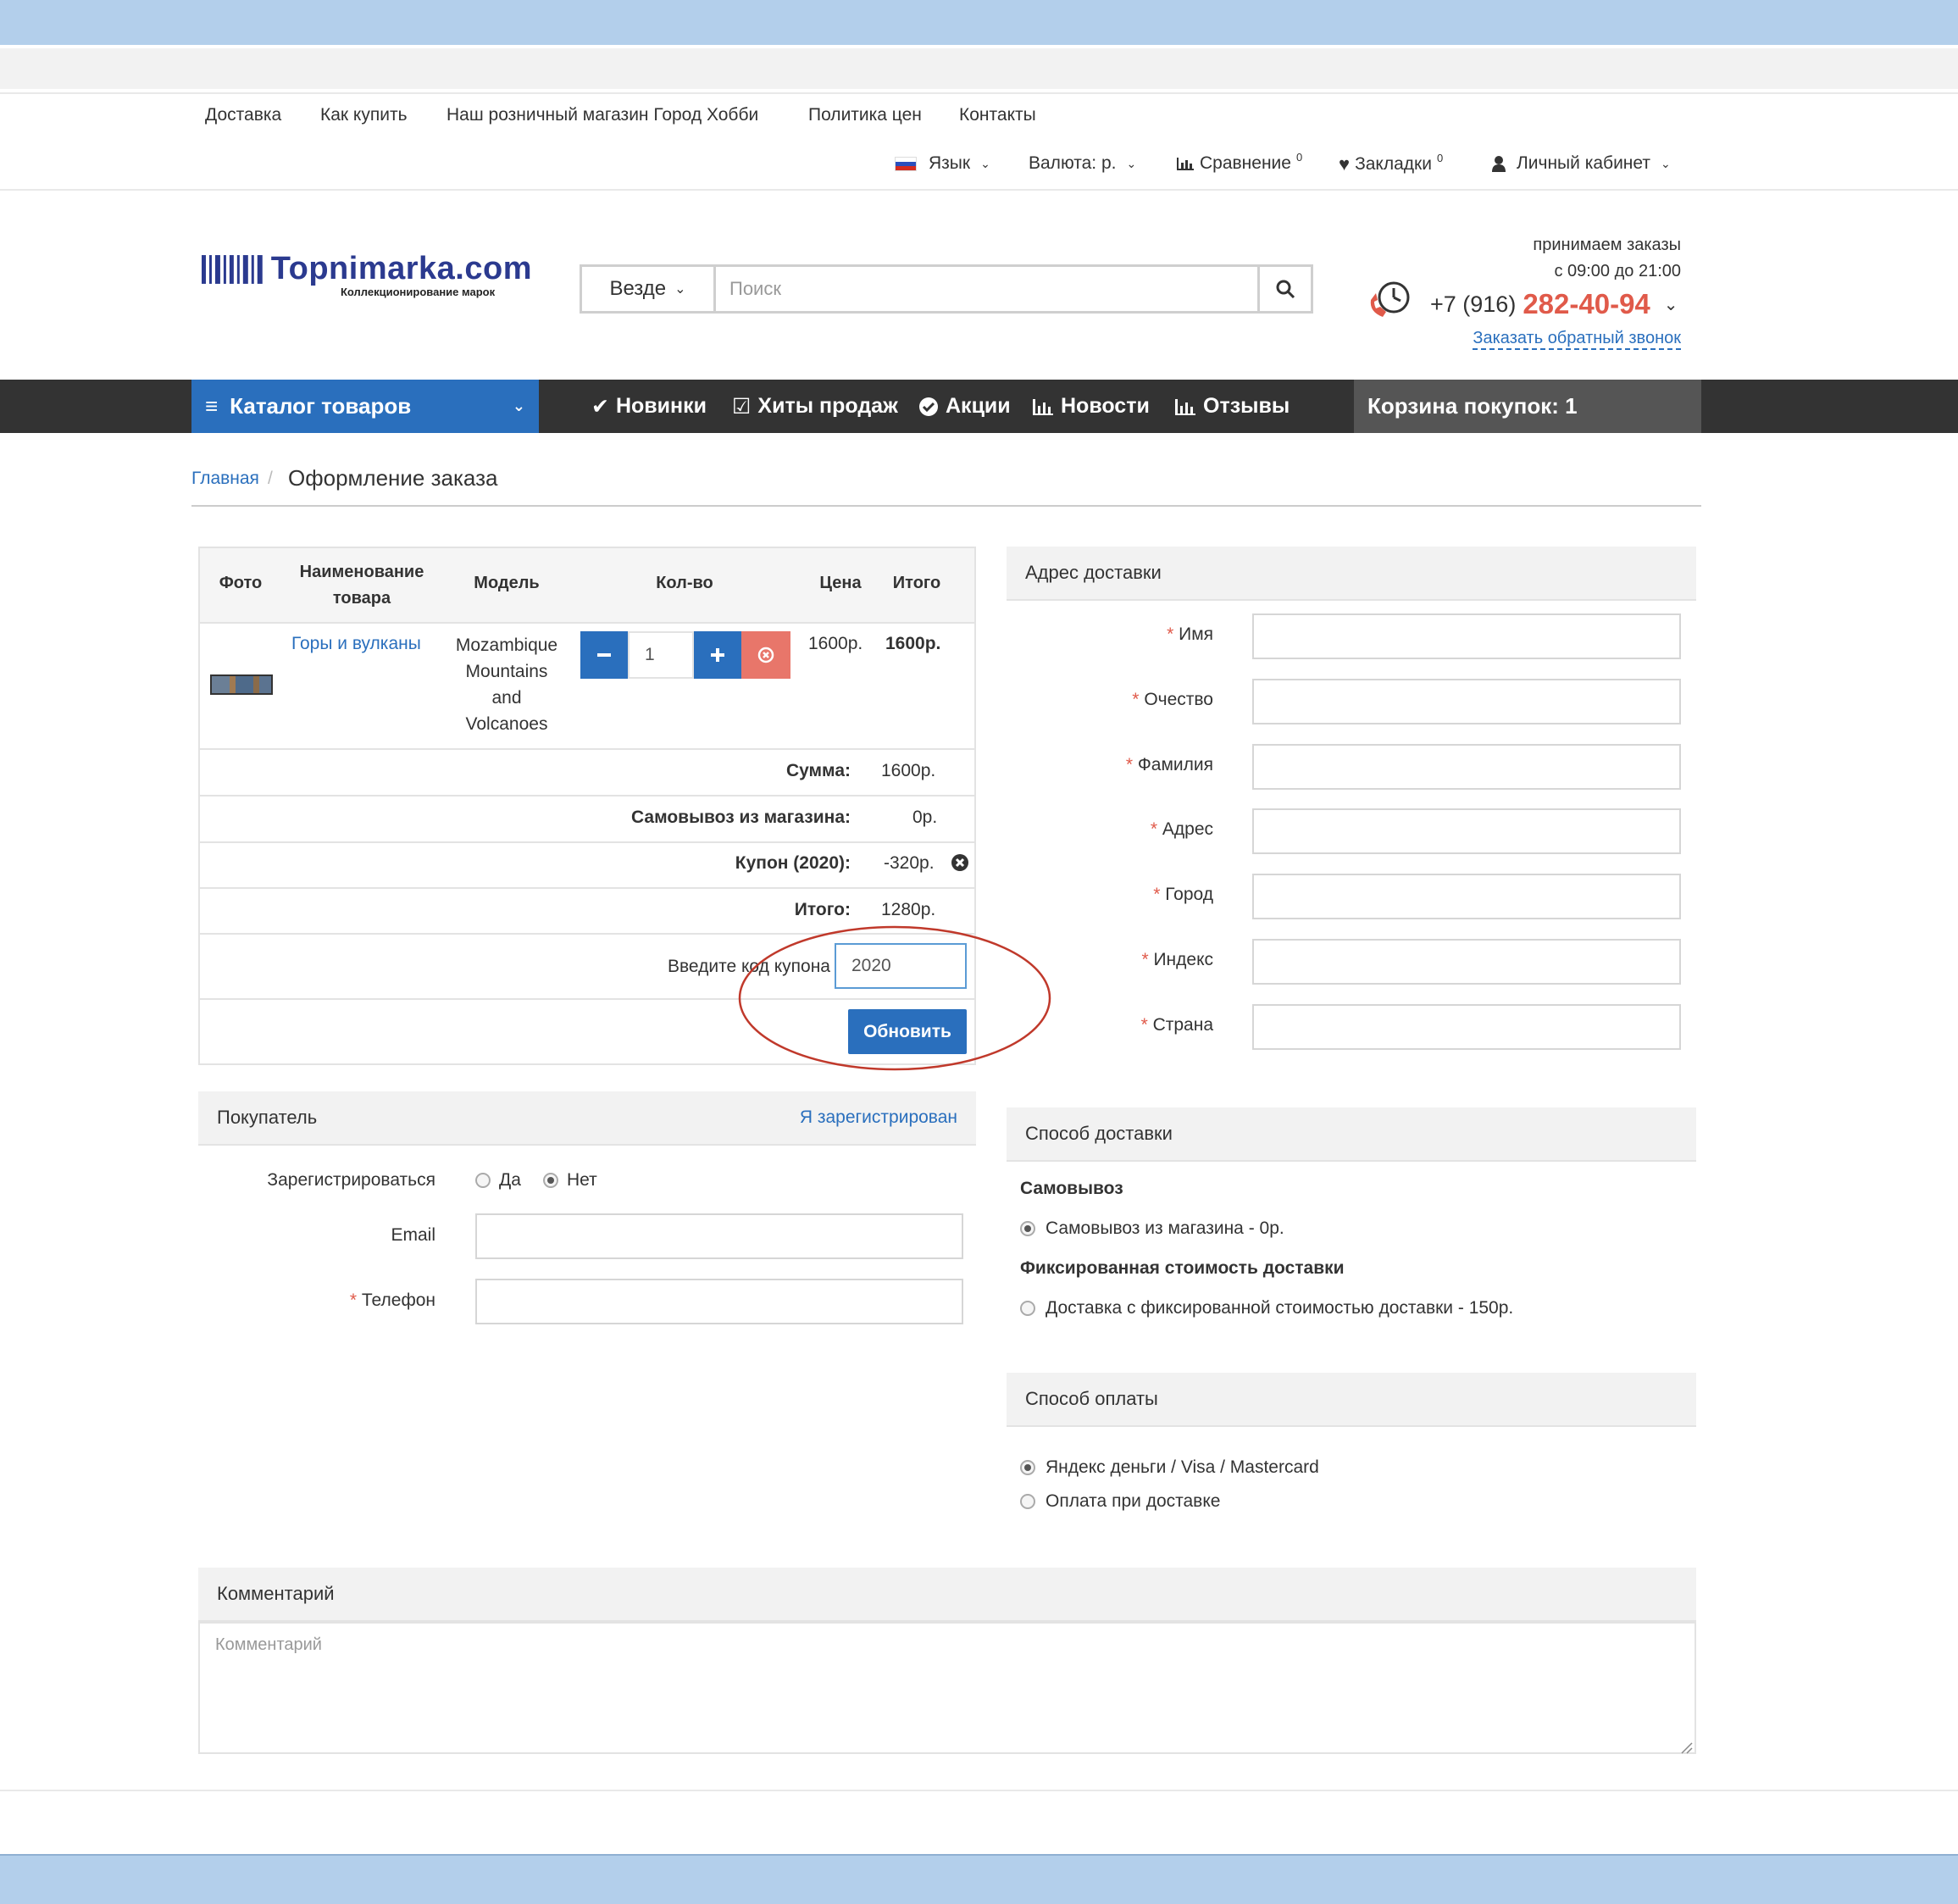 This screenshot has height=1904, width=1958. Describe the element at coordinates (765, 655) in the screenshot. I see `remove-item-button` at that location.